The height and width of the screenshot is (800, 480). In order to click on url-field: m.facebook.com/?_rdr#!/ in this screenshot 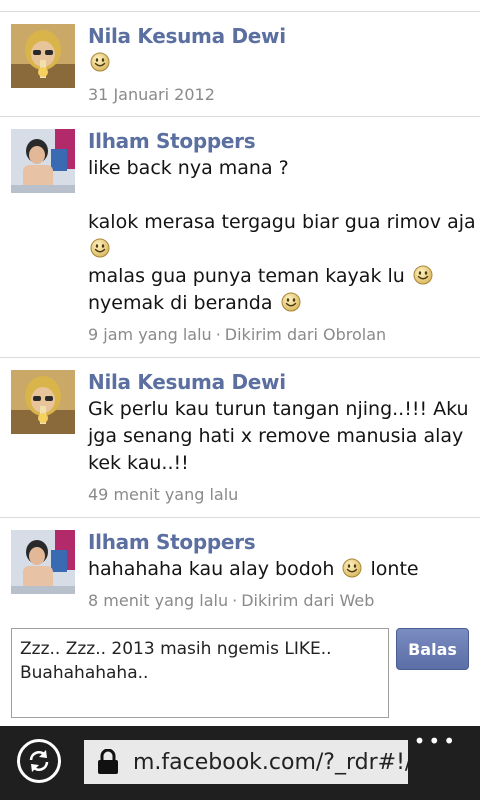, I will do `click(246, 762)`.